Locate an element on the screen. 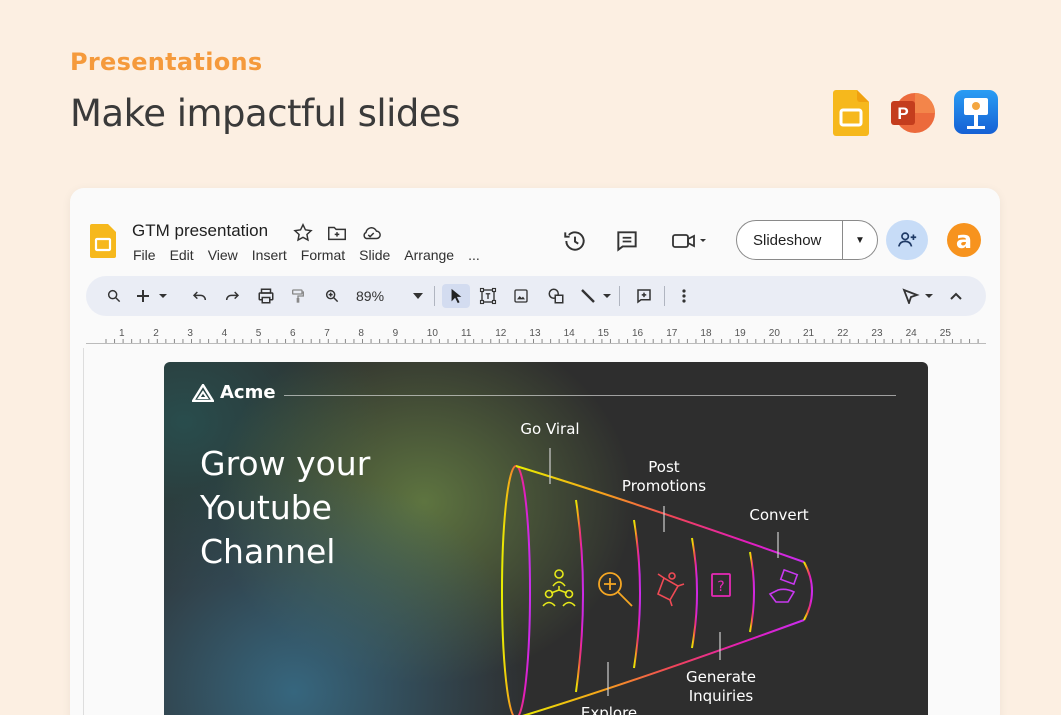 Image resolution: width=1061 pixels, height=715 pixels. stage-label-convert: Convert is located at coordinates (779, 515).